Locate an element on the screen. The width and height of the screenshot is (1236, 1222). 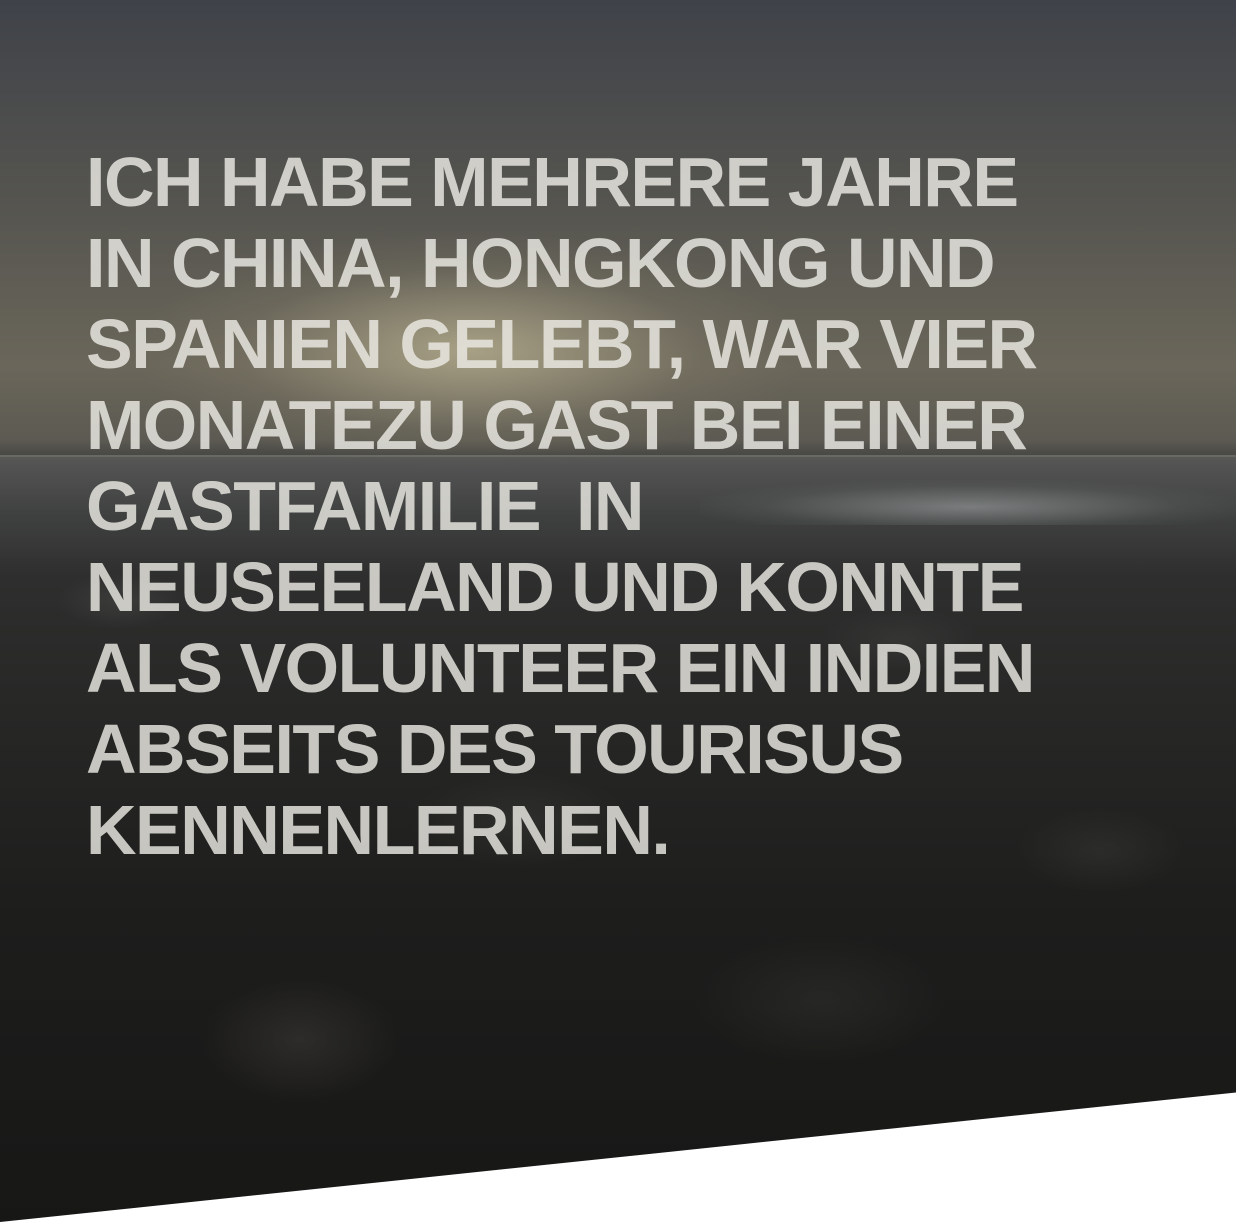
headline-line-1: ICH HABE MEHRERE JAHRE is located at coordinates (552, 182).